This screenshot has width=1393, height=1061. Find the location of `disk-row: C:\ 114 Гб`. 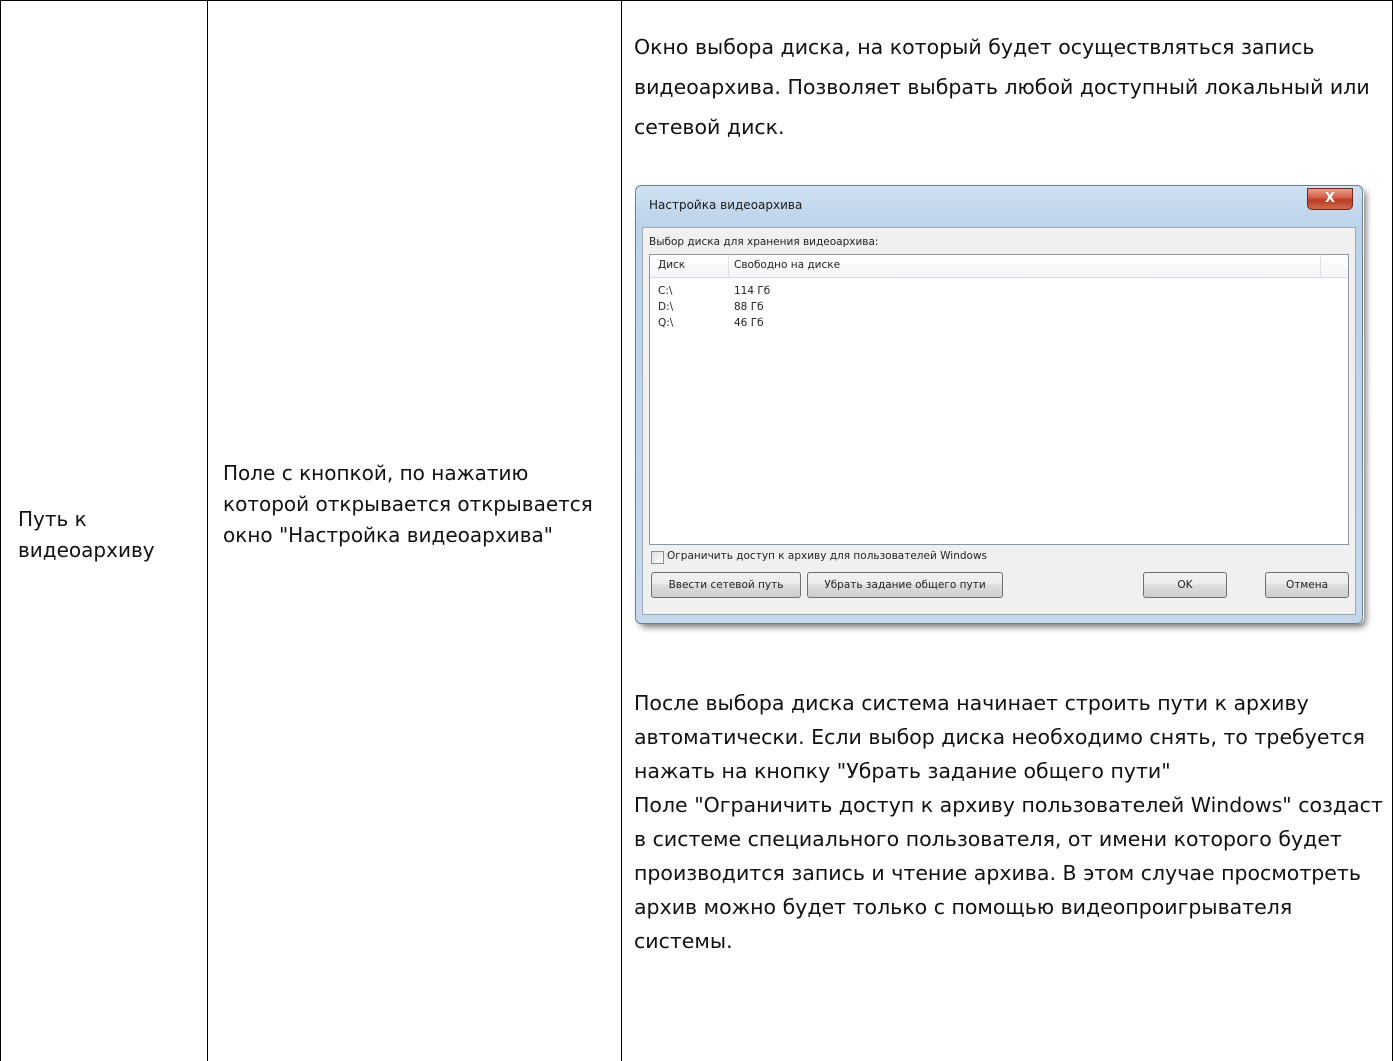

disk-row: C:\ 114 Гб is located at coordinates (999, 291).